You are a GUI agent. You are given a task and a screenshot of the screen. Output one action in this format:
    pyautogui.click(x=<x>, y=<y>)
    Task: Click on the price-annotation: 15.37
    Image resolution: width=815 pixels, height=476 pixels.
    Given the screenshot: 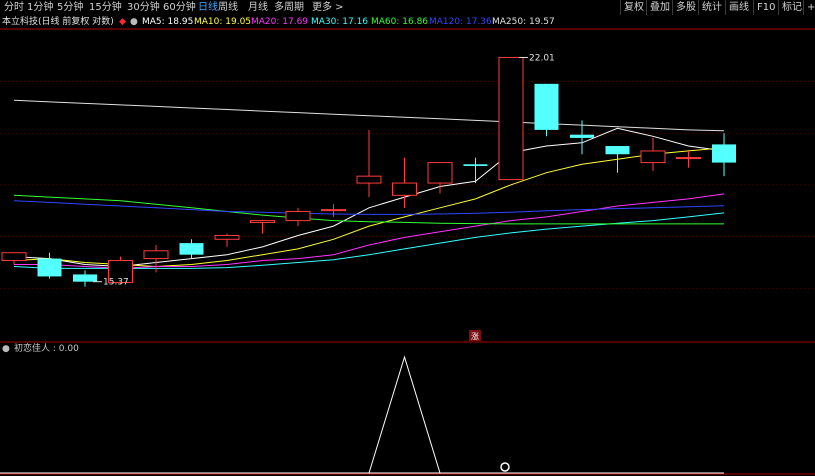 What is the action you would take?
    pyautogui.click(x=116, y=283)
    